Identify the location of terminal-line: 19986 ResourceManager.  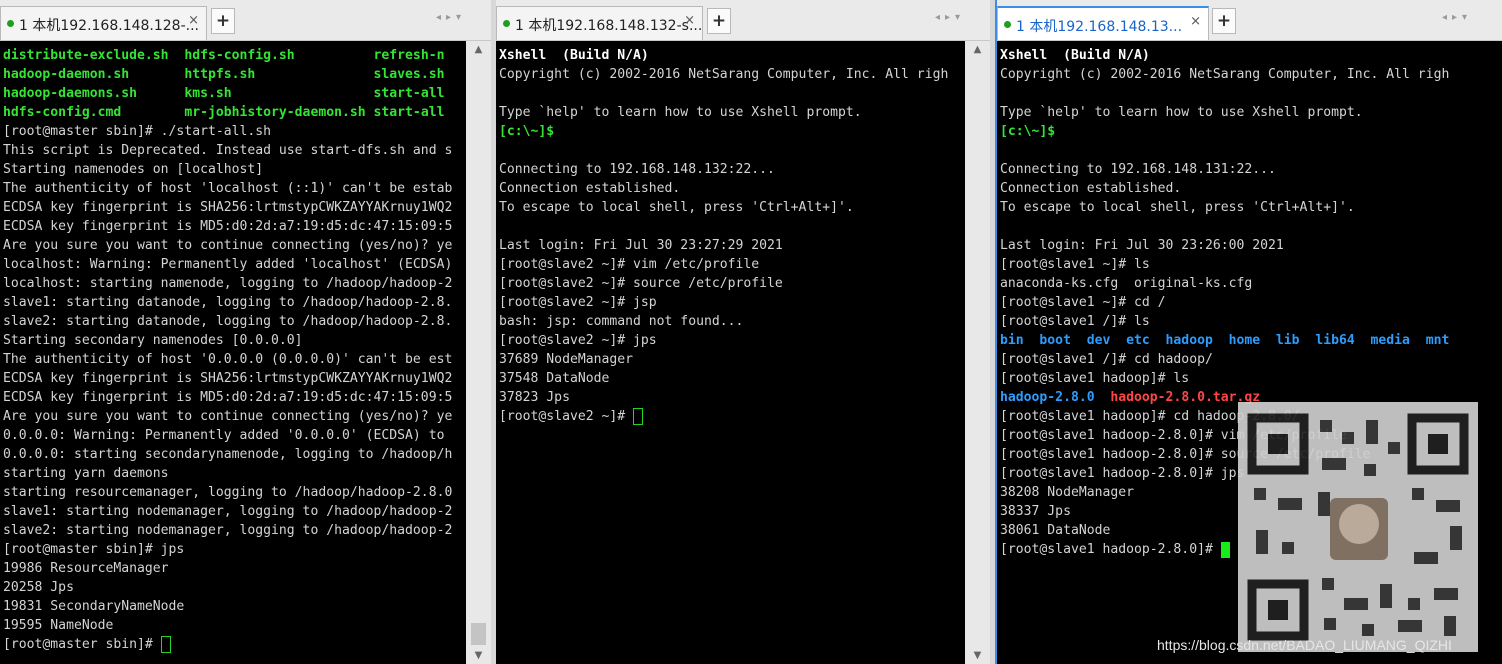
(234, 568).